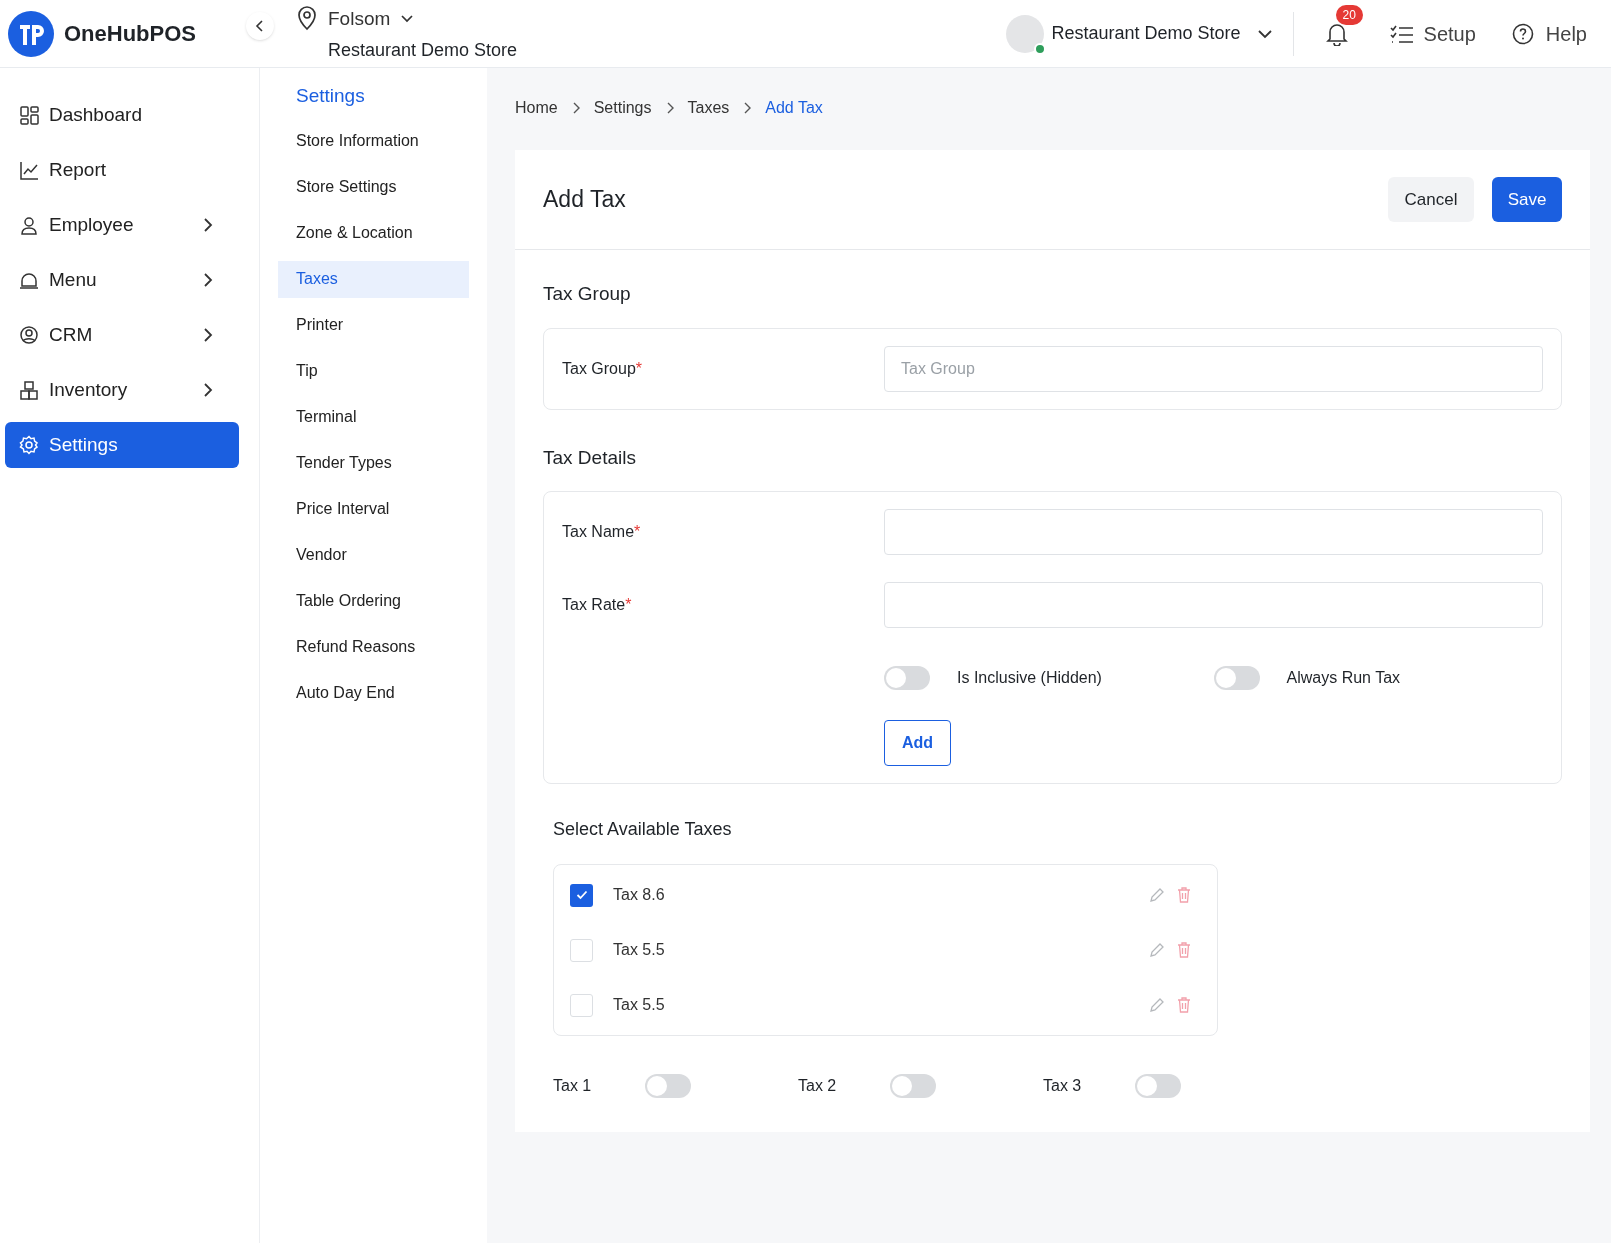 This screenshot has height=1243, width=1611. I want to click on checkmark-icon, so click(581, 895).